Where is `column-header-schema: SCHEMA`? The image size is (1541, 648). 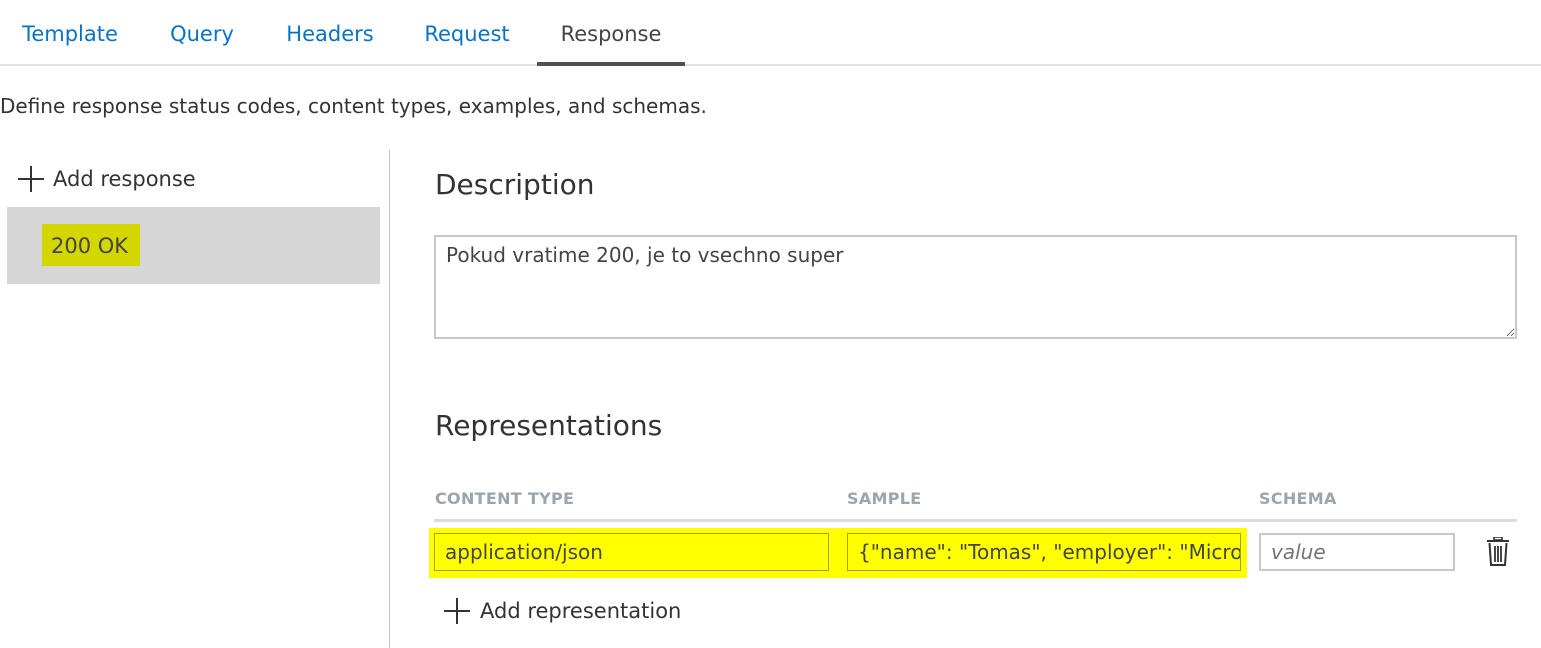
column-header-schema: SCHEMA is located at coordinates (1298, 498).